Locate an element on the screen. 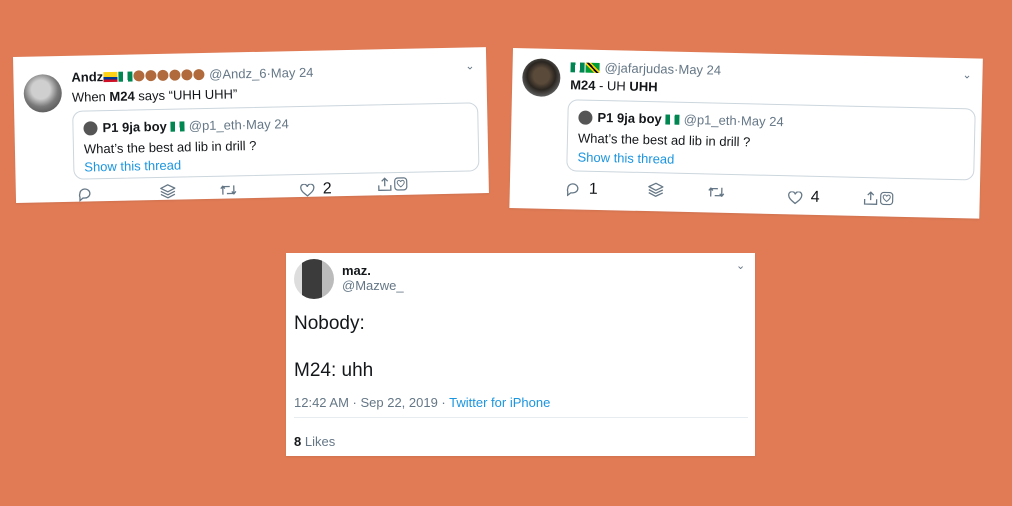 The height and width of the screenshot is (506, 1012). like-button: 4 is located at coordinates (803, 197).